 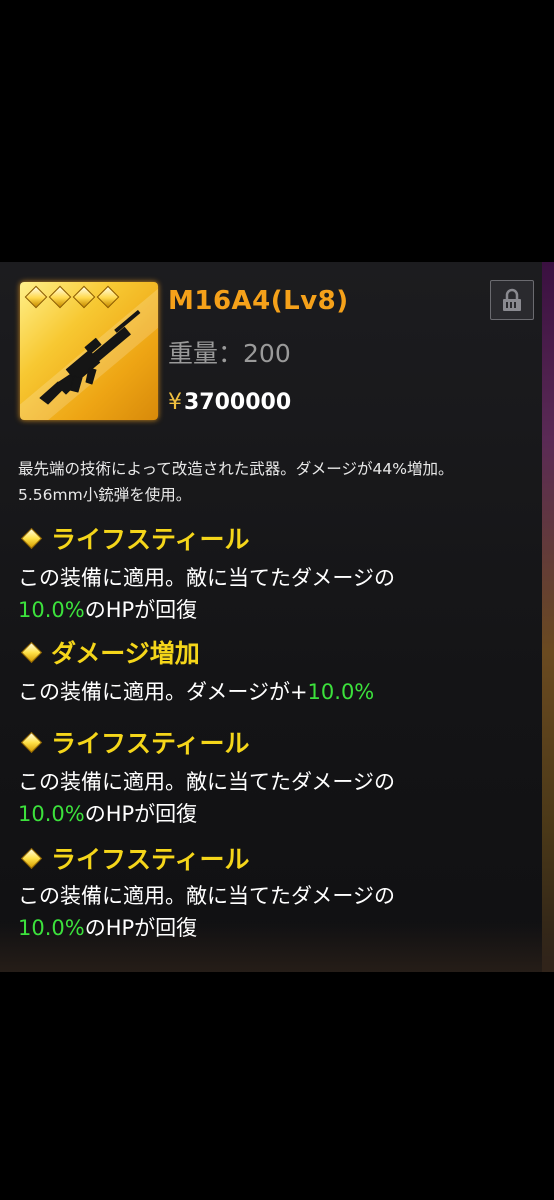 I want to click on lock-button, so click(x=512, y=300).